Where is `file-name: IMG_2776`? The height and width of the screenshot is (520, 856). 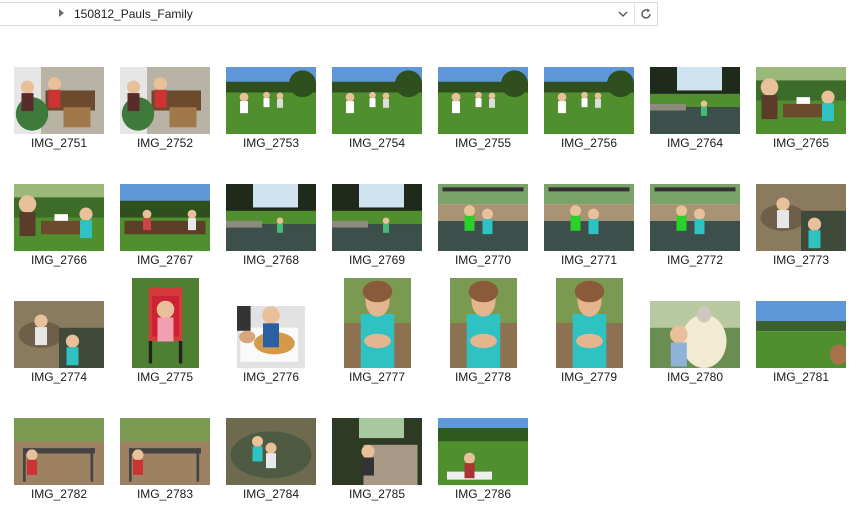
file-name: IMG_2776 is located at coordinates (271, 377).